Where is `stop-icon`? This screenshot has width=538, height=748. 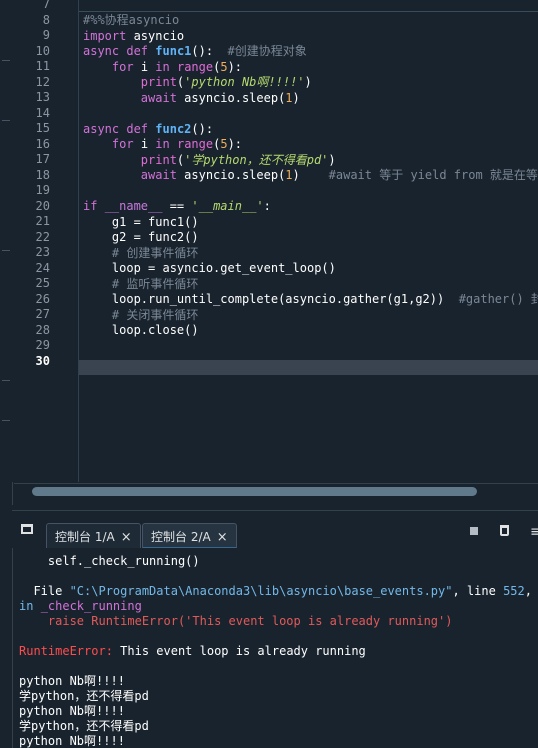
stop-icon is located at coordinates (474, 531).